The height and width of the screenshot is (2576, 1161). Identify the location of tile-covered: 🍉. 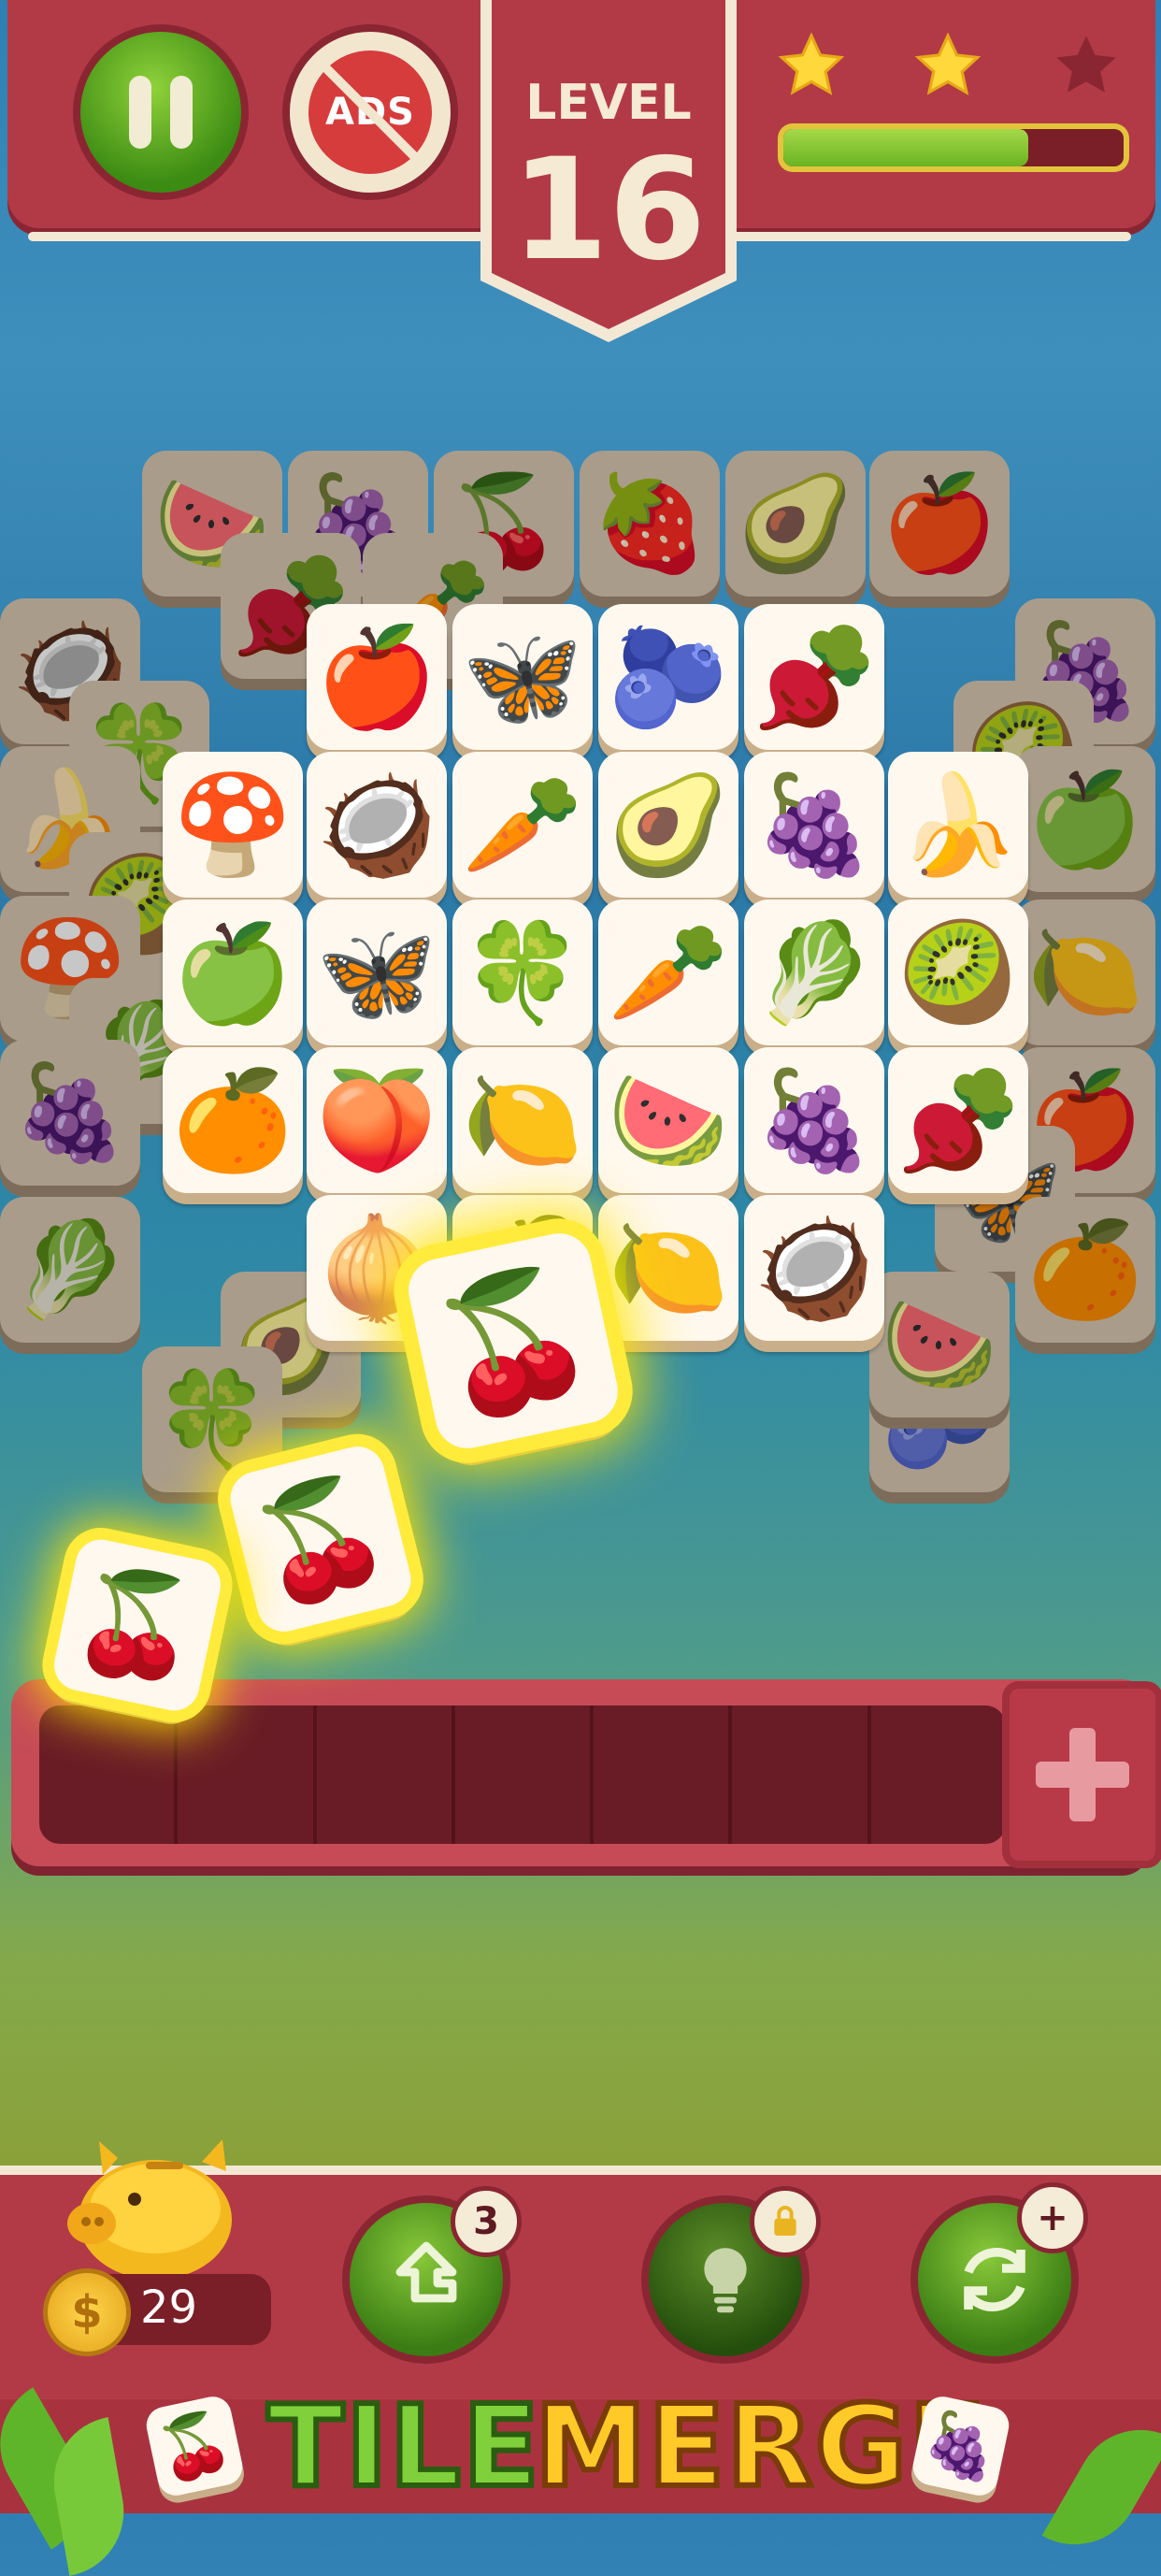
(939, 1345).